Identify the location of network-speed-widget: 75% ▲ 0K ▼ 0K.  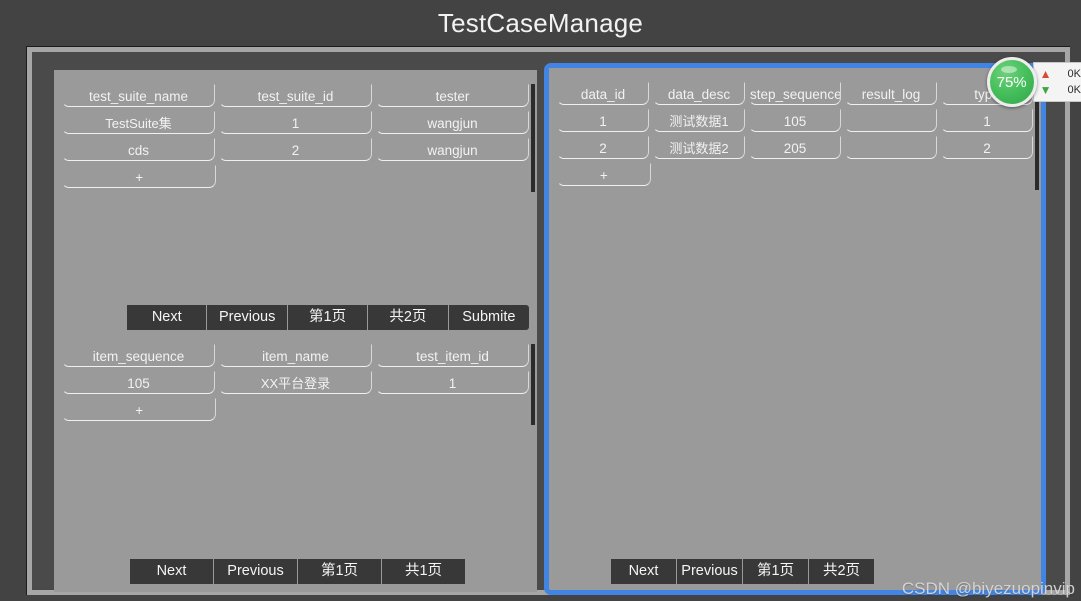
(1033, 82).